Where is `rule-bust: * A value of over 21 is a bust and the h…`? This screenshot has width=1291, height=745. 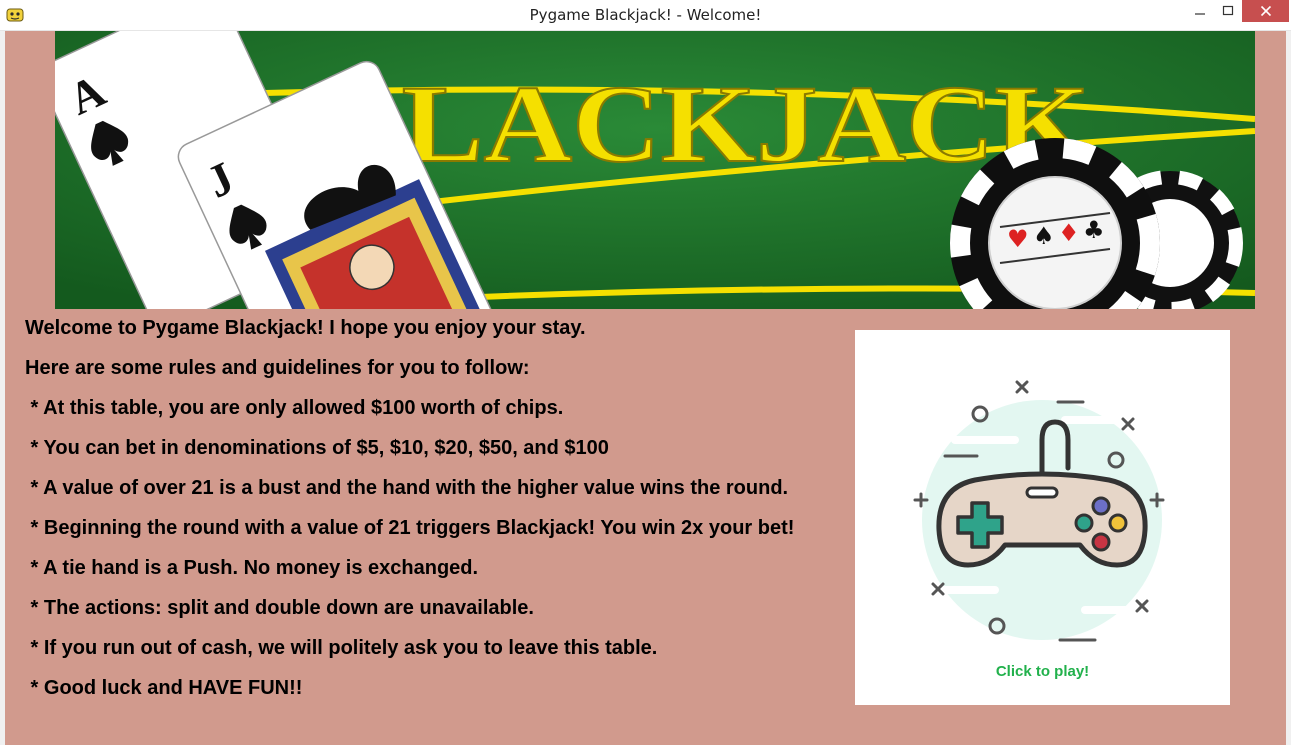 rule-bust: * A value of over 21 is a bust and the h… is located at coordinates (407, 488).